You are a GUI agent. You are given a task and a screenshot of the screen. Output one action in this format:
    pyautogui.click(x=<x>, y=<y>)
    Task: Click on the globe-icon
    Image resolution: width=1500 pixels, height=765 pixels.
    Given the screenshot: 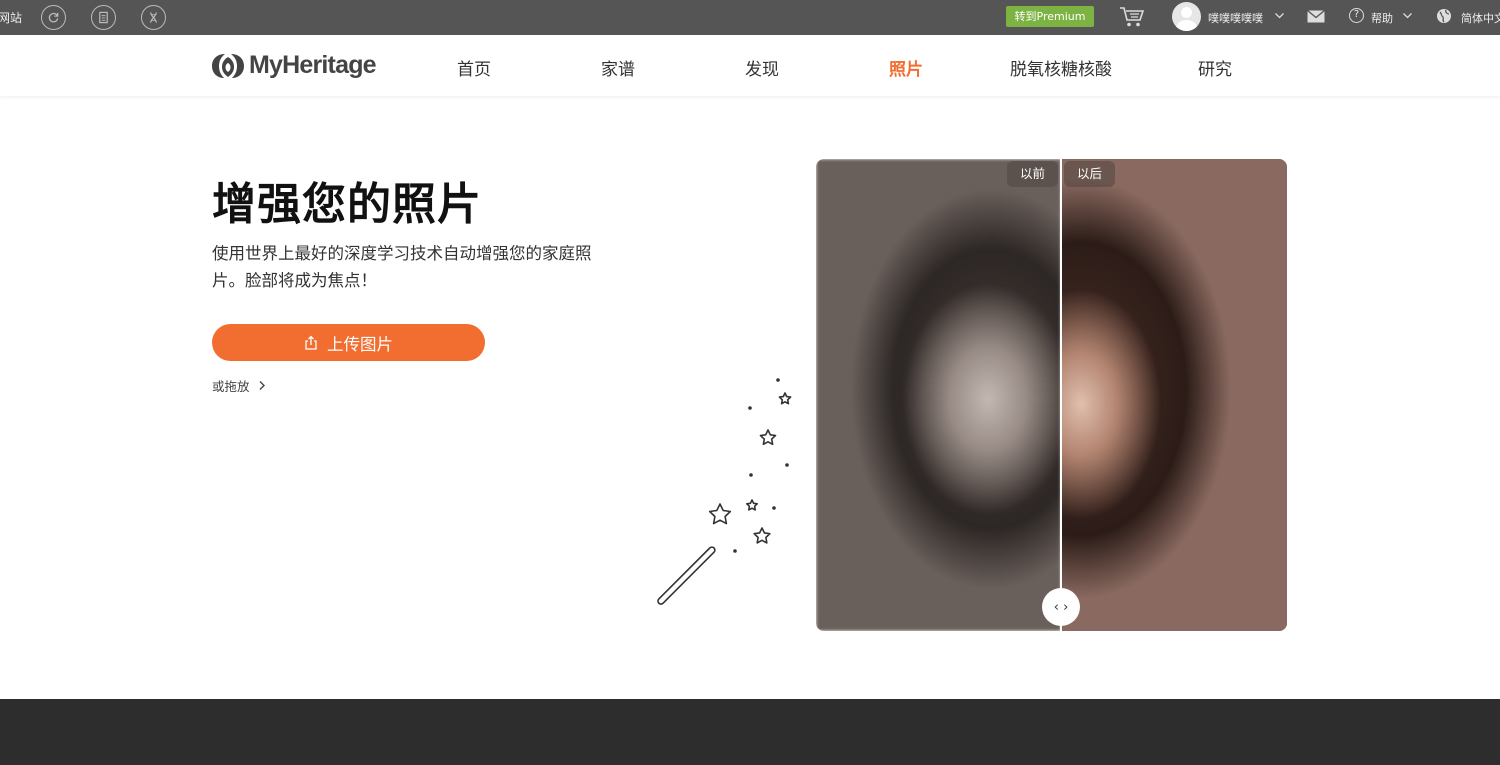 What is the action you would take?
    pyautogui.click(x=1444, y=16)
    